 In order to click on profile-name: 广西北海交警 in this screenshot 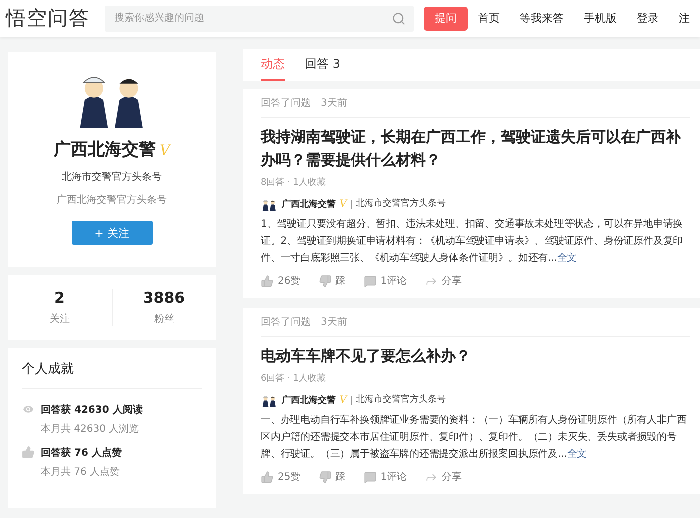, I will do `click(105, 150)`.